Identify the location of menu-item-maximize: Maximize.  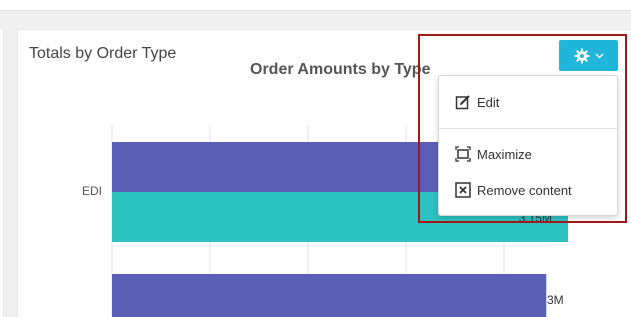
(528, 154).